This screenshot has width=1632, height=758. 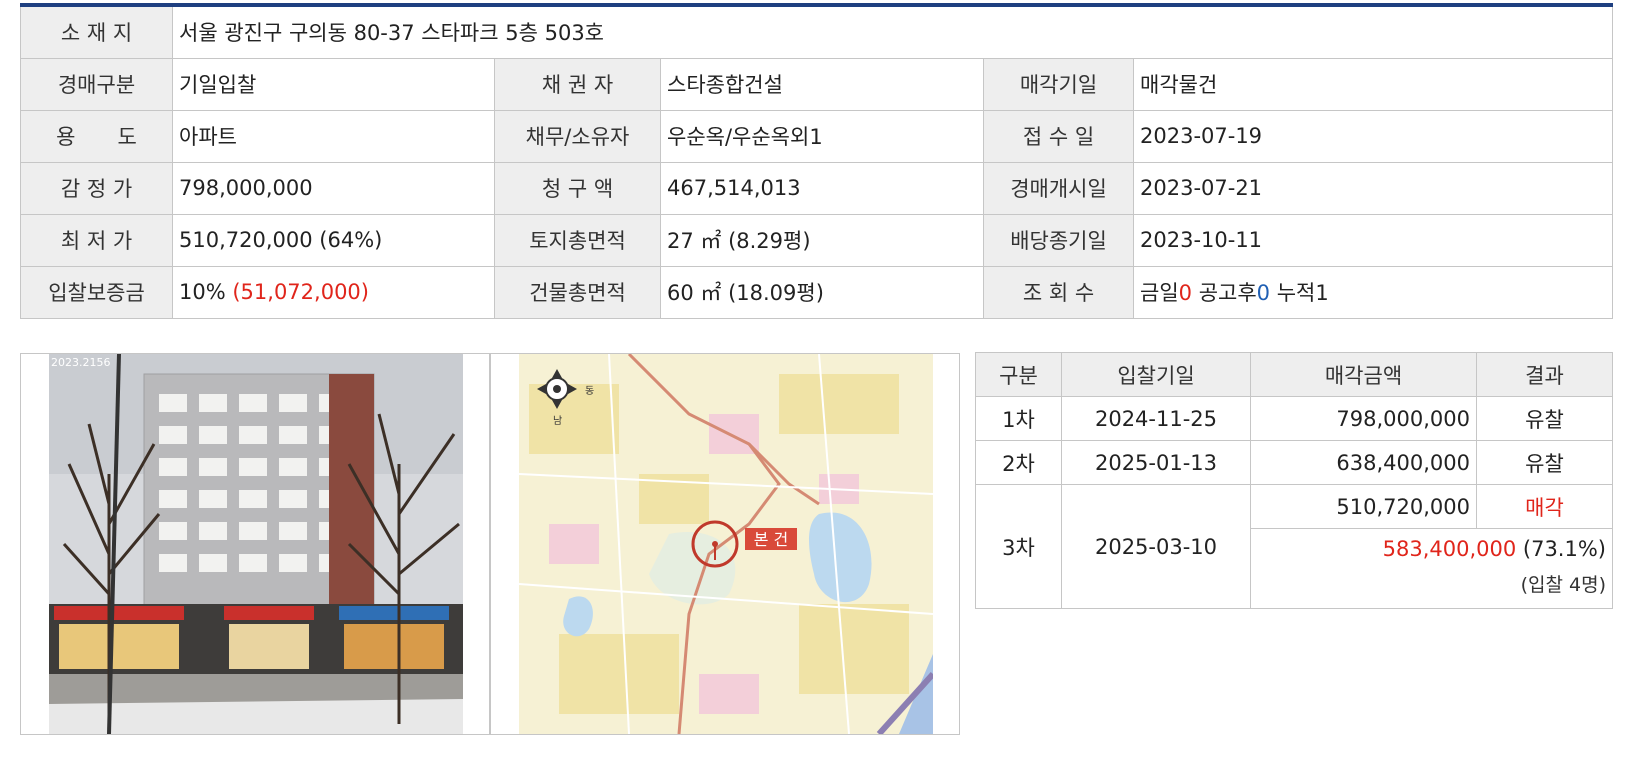 What do you see at coordinates (1224, 293) in the screenshot?
I see `views-after-label: 공고후` at bounding box center [1224, 293].